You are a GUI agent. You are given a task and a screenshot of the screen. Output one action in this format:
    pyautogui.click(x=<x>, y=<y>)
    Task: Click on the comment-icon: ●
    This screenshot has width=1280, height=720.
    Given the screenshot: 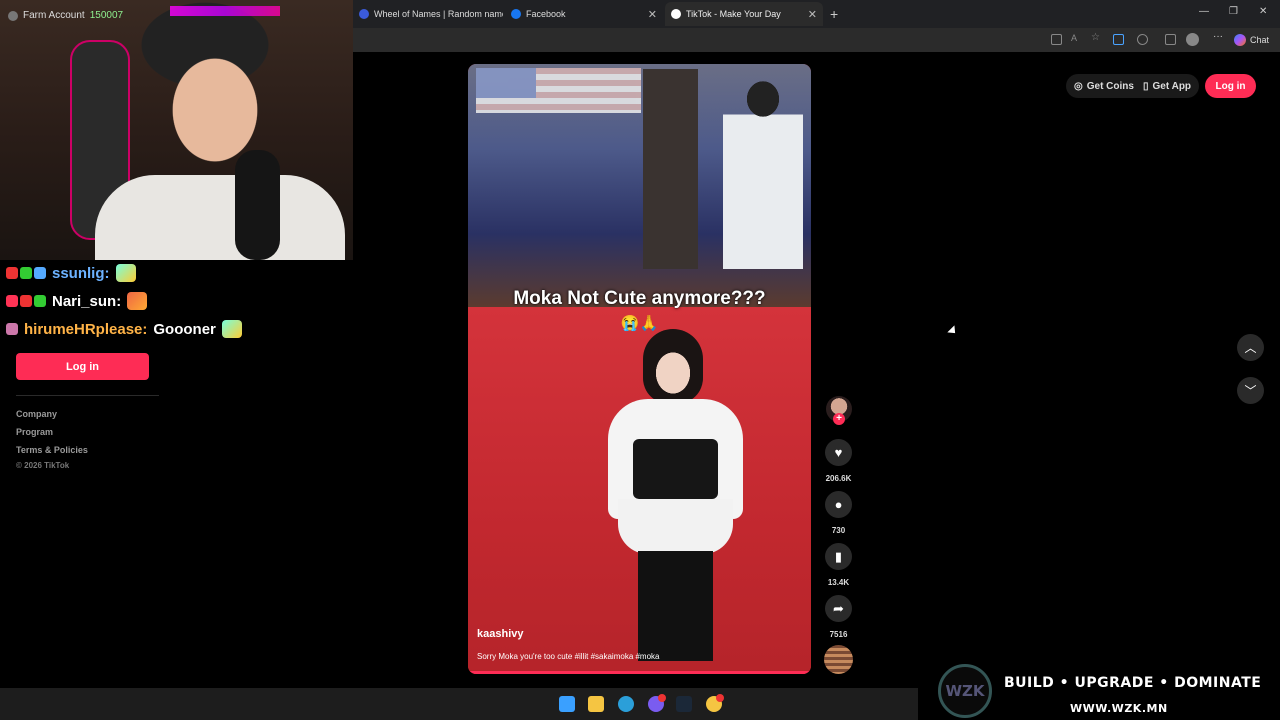 What is the action you would take?
    pyautogui.click(x=838, y=504)
    